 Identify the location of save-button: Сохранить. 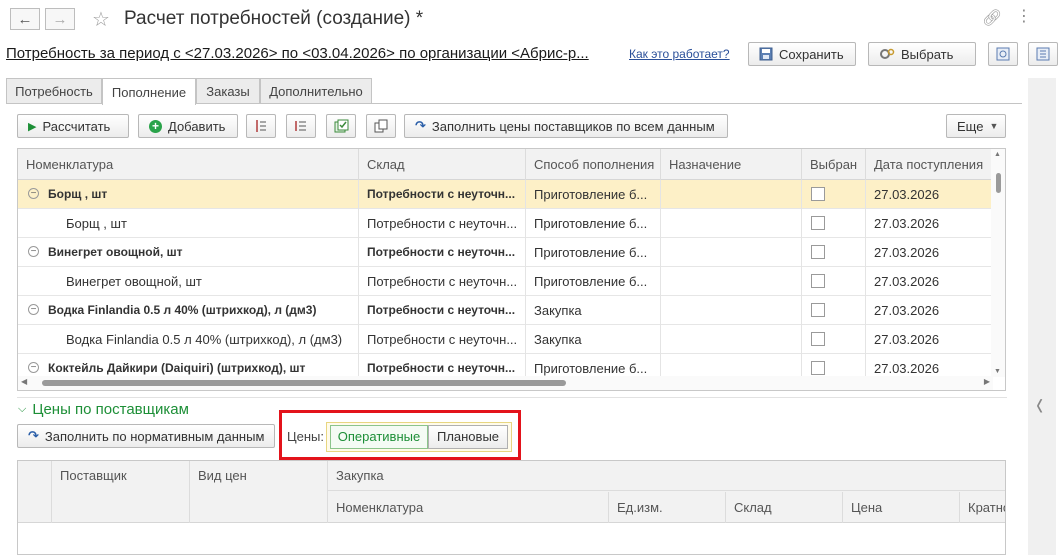
(802, 54).